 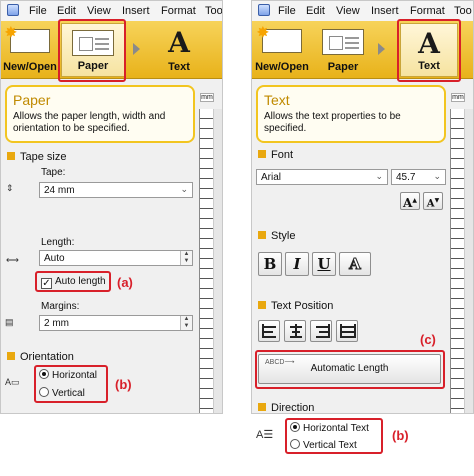 I want to click on text-position-header: Text Position, so click(x=295, y=306).